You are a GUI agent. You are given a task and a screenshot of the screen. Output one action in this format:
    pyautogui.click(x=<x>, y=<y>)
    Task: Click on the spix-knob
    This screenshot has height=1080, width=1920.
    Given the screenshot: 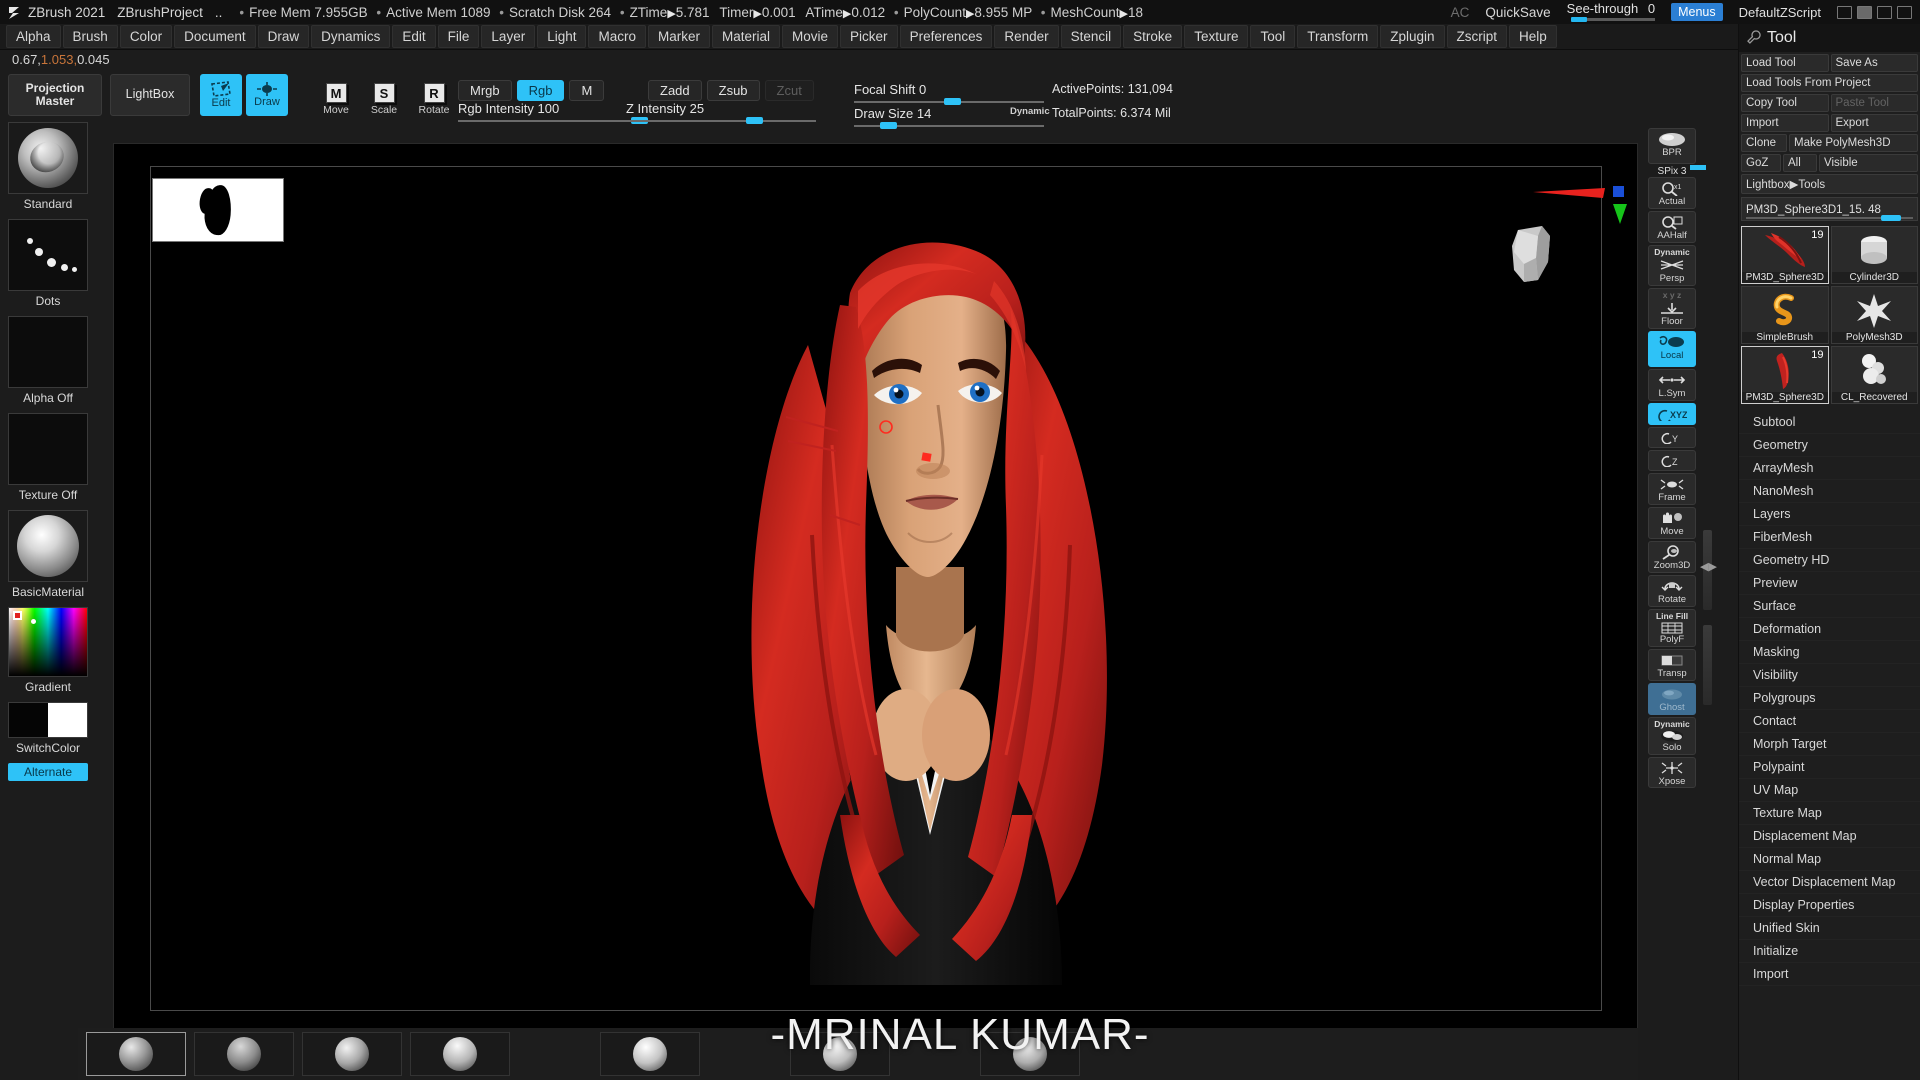 What is the action you would take?
    pyautogui.click(x=1698, y=167)
    